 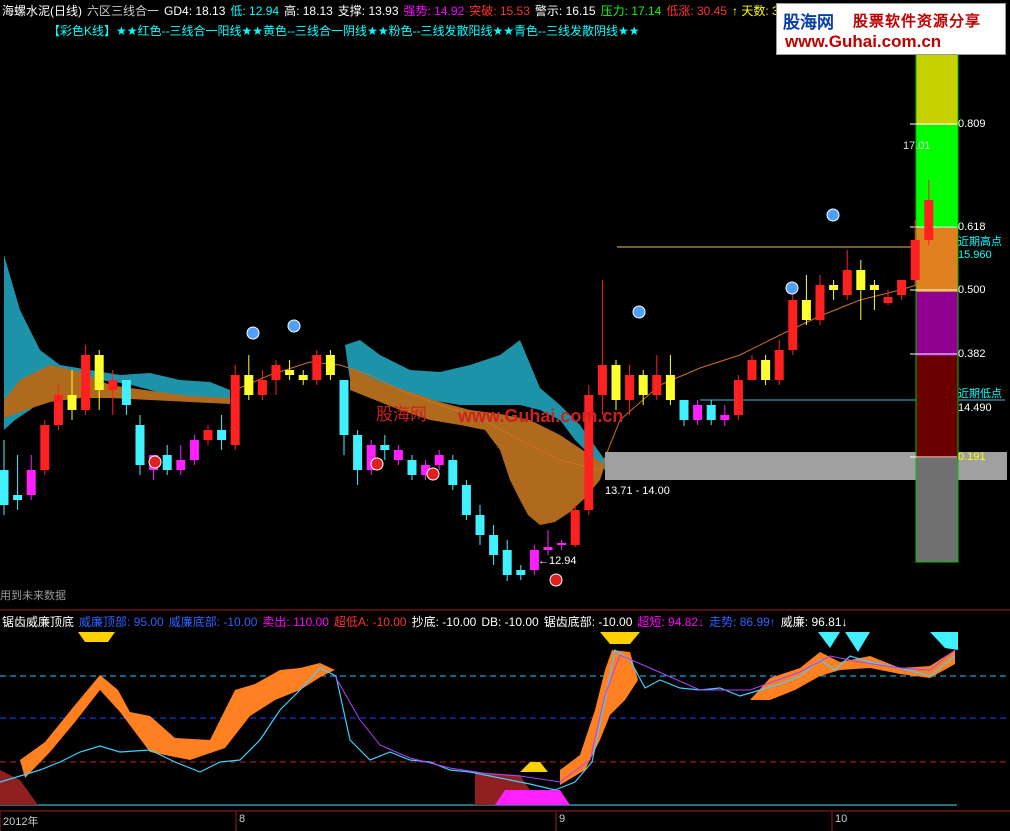 I want to click on watermark-url: www.Guhai.com.cn, so click(x=541, y=416).